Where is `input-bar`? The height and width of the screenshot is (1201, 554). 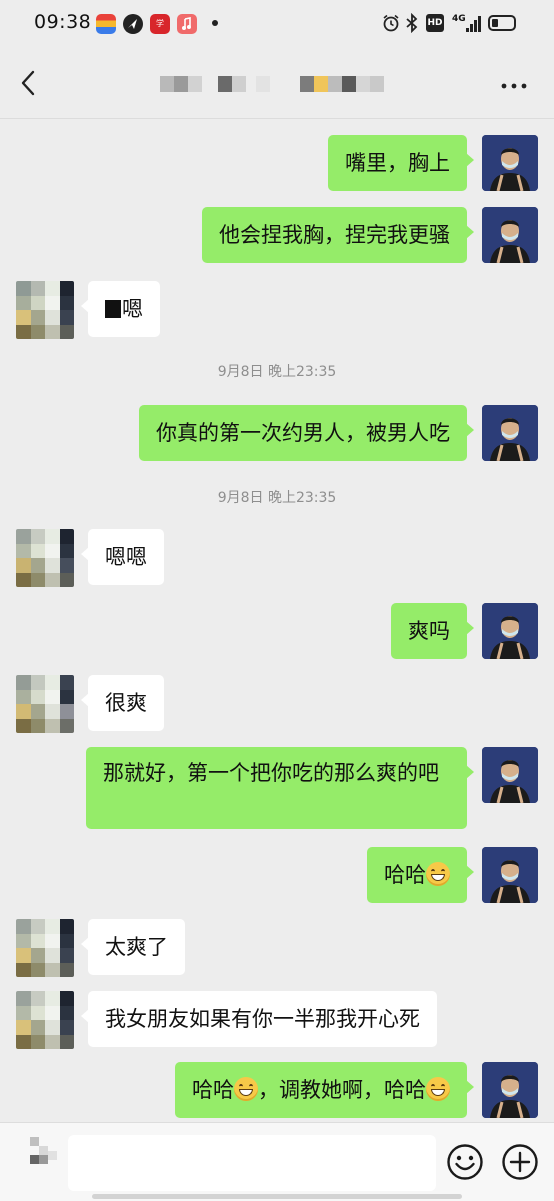 input-bar is located at coordinates (277, 1161).